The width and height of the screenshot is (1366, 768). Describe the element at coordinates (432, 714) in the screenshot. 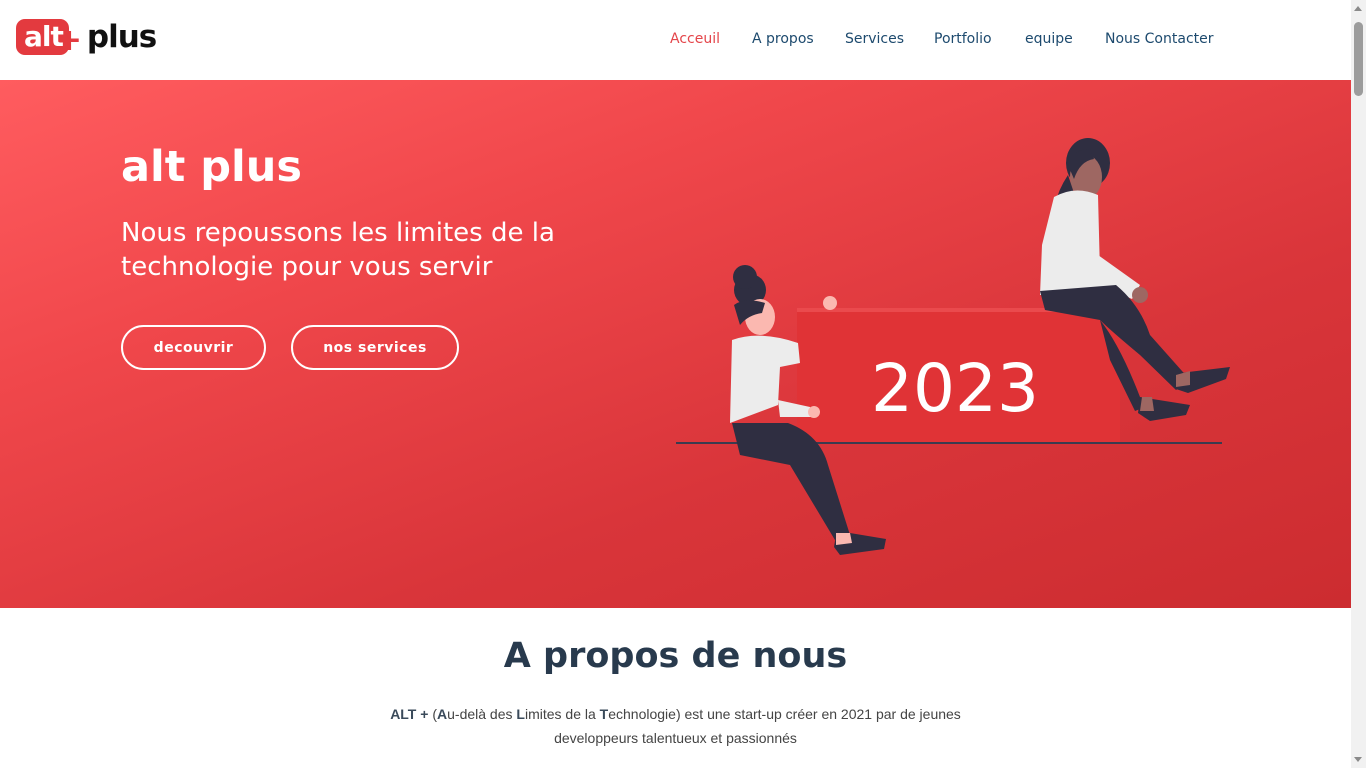

I see `about-paren: (` at that location.